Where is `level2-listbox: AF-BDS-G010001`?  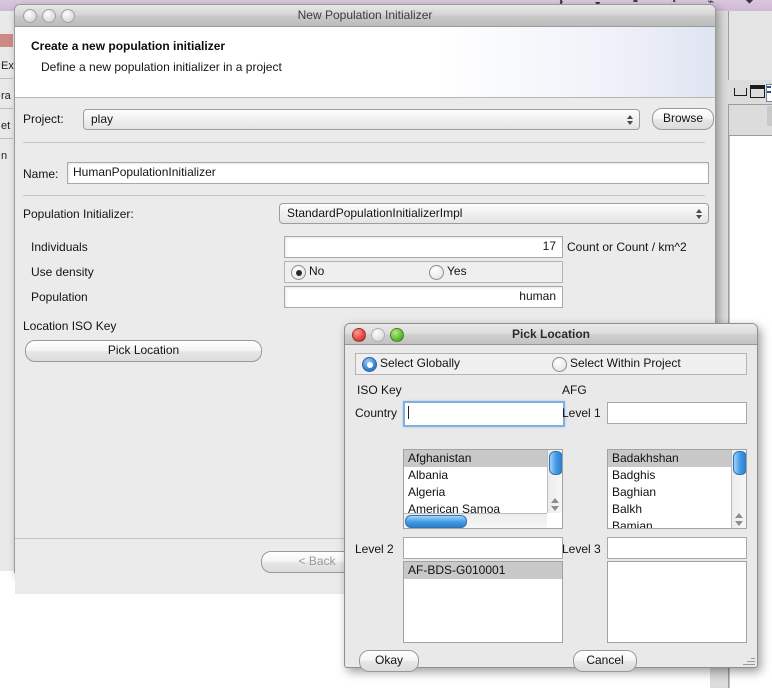 level2-listbox: AF-BDS-G010001 is located at coordinates (483, 602).